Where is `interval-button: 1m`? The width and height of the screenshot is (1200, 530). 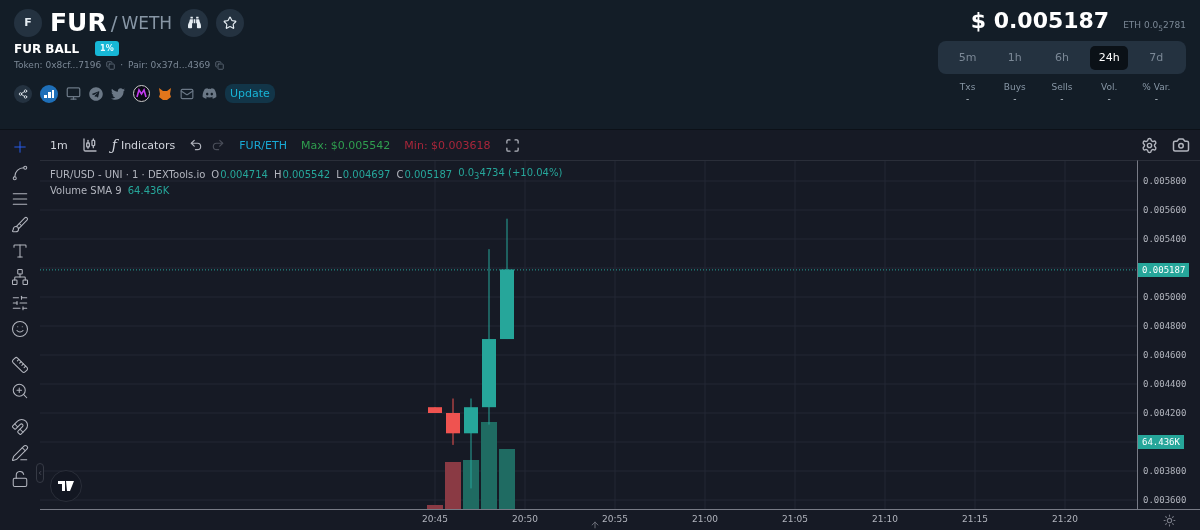 interval-button: 1m is located at coordinates (59, 145).